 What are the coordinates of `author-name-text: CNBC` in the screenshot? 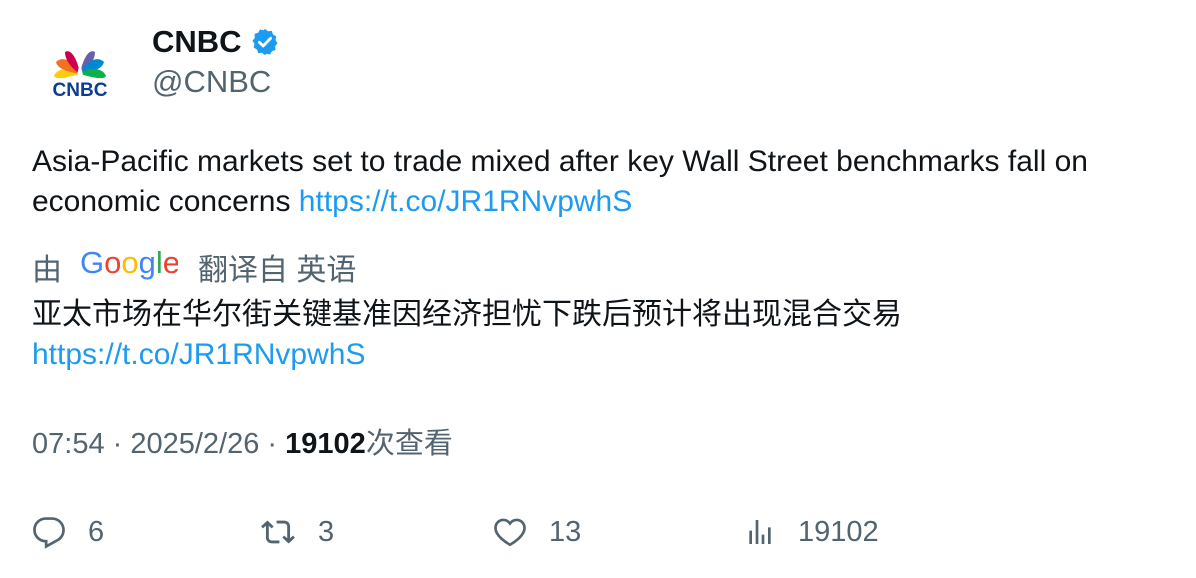 It's located at (197, 42).